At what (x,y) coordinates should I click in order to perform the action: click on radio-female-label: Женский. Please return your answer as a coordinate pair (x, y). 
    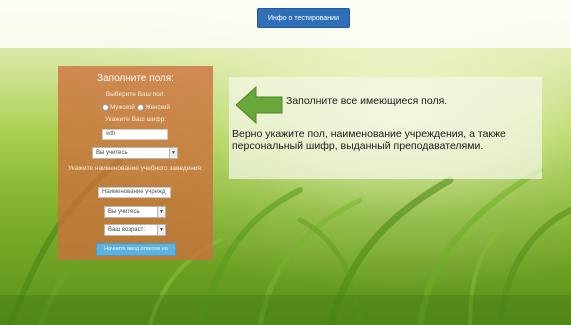
    Looking at the image, I should click on (157, 108).